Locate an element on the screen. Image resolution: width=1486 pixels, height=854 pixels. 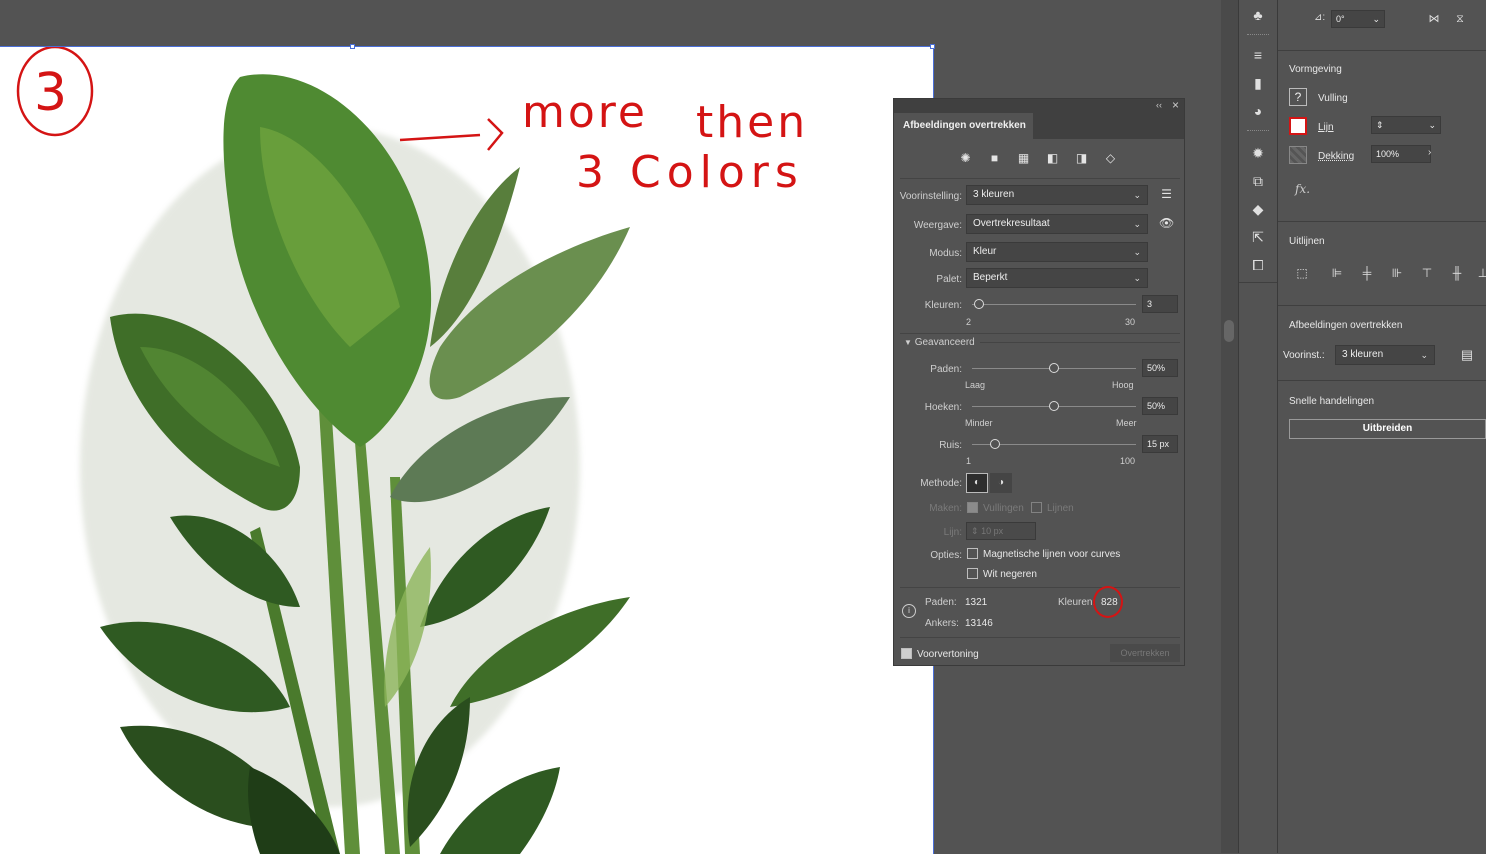
info-icon: i is located at coordinates (909, 611).